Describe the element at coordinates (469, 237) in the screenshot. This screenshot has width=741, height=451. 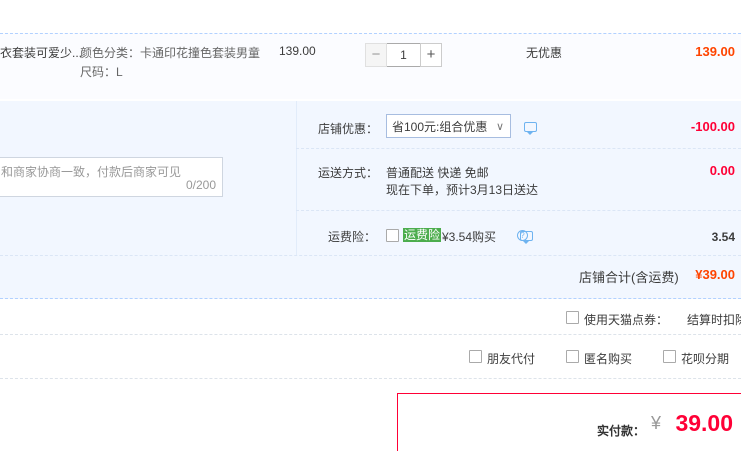
I see `insurance-price: ¥3.54购买` at that location.